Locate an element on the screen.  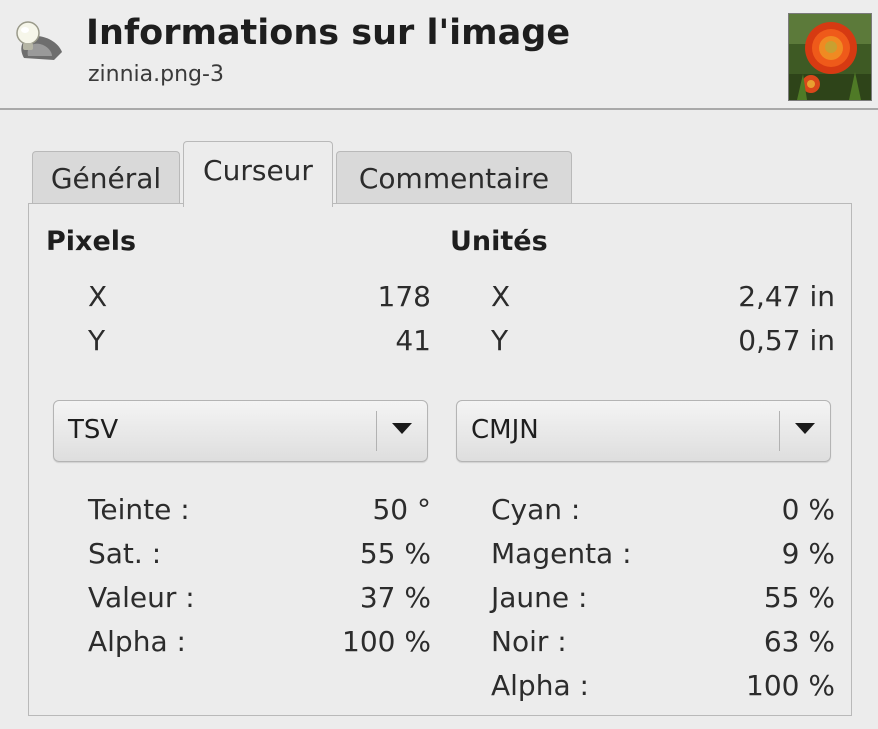
magenta-label: Magenta : is located at coordinates (561, 553).